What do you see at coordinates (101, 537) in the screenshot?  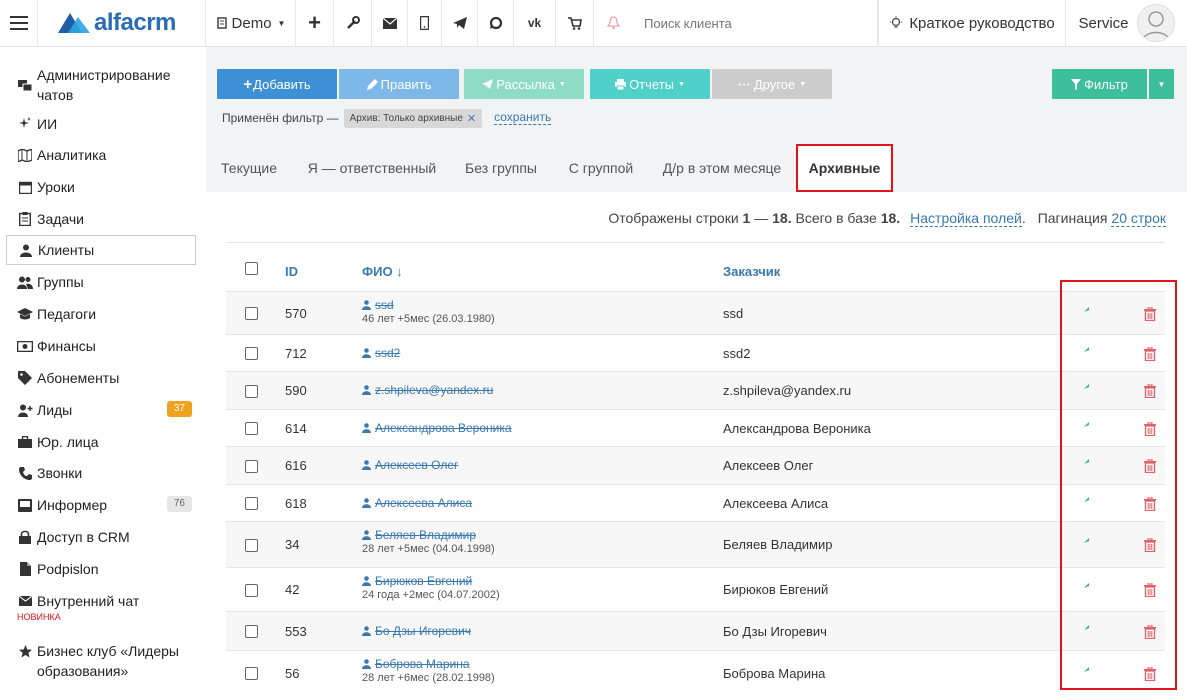 I see `sidebar-item-crm-access: Доступ в CRM` at bounding box center [101, 537].